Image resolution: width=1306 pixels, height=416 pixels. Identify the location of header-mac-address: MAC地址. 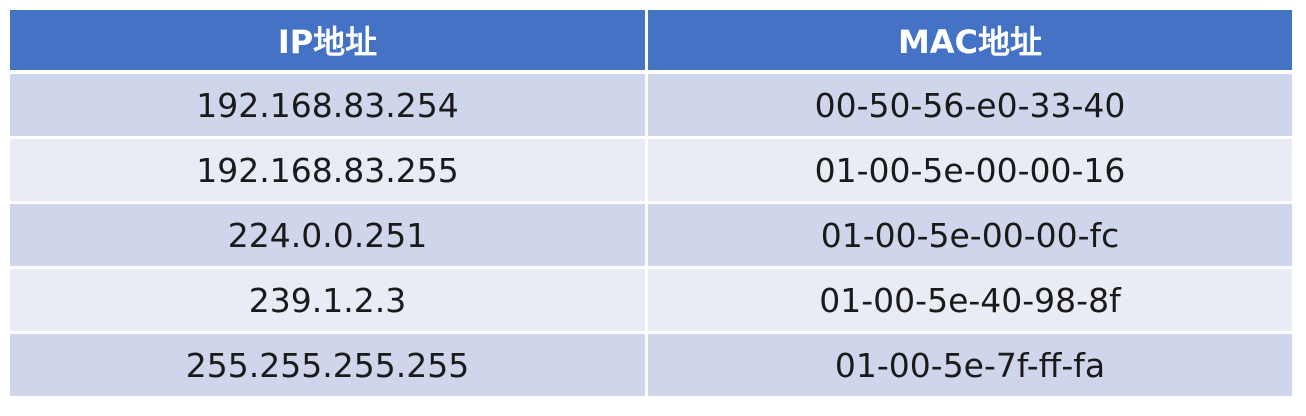
(970, 42).